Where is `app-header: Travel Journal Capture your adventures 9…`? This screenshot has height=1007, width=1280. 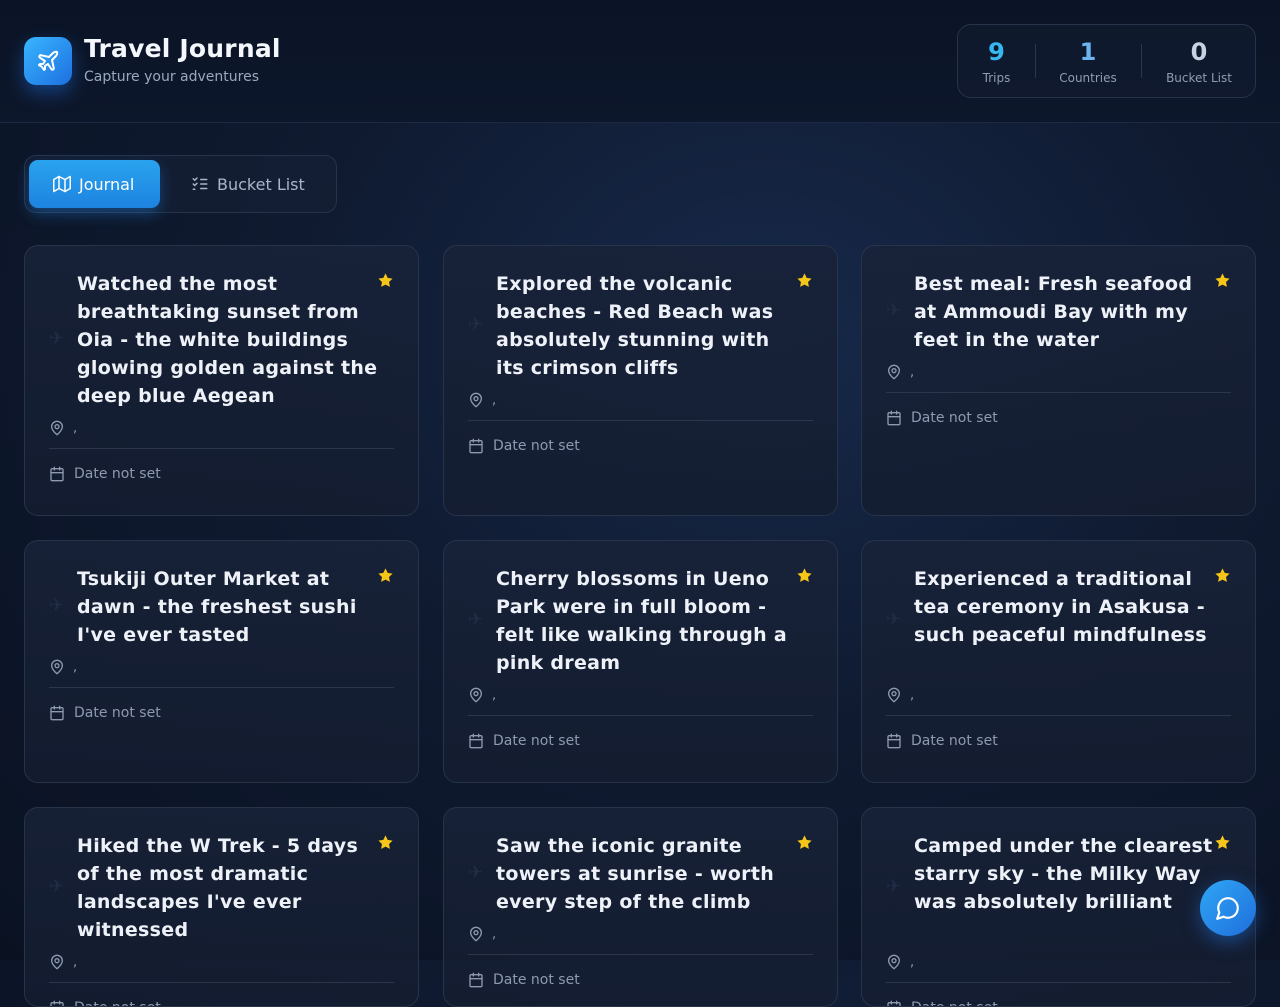 app-header: Travel Journal Capture your adventures 9… is located at coordinates (640, 61).